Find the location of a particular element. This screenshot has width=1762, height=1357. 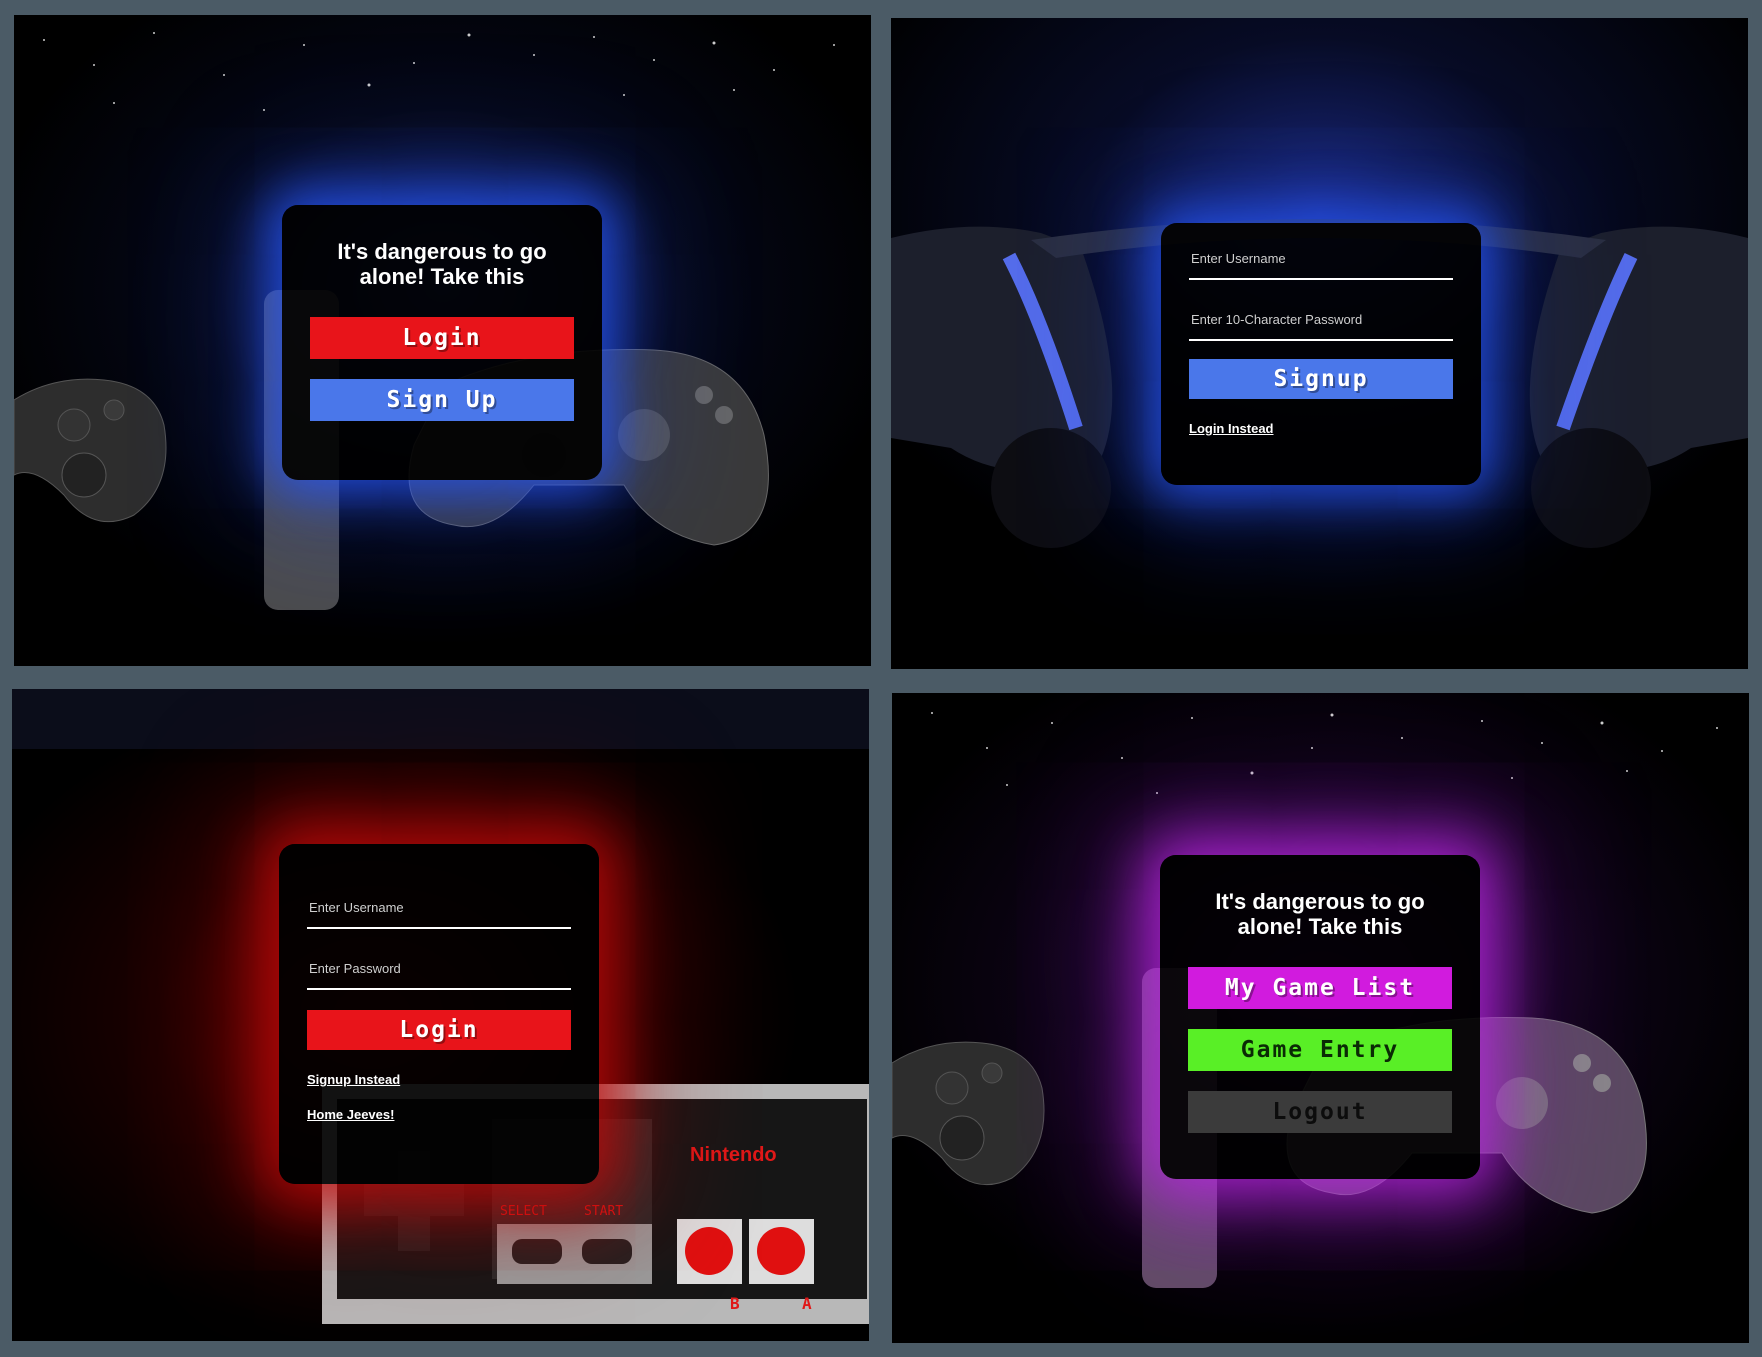

login-card: Login Signup Instead Home Jeeves! is located at coordinates (439, 1014).